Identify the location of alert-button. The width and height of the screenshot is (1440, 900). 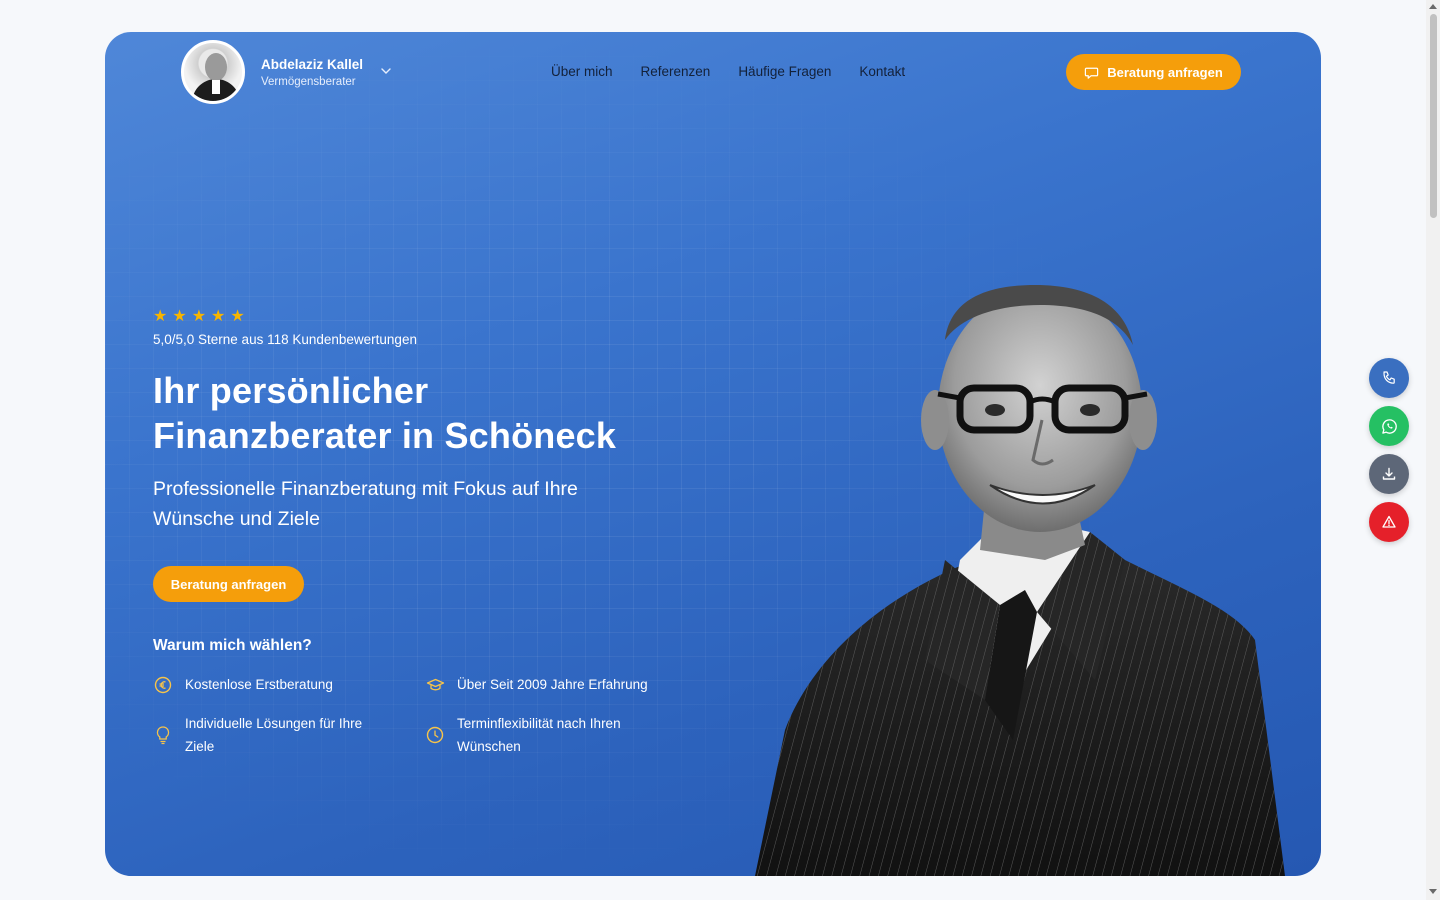
(1389, 522).